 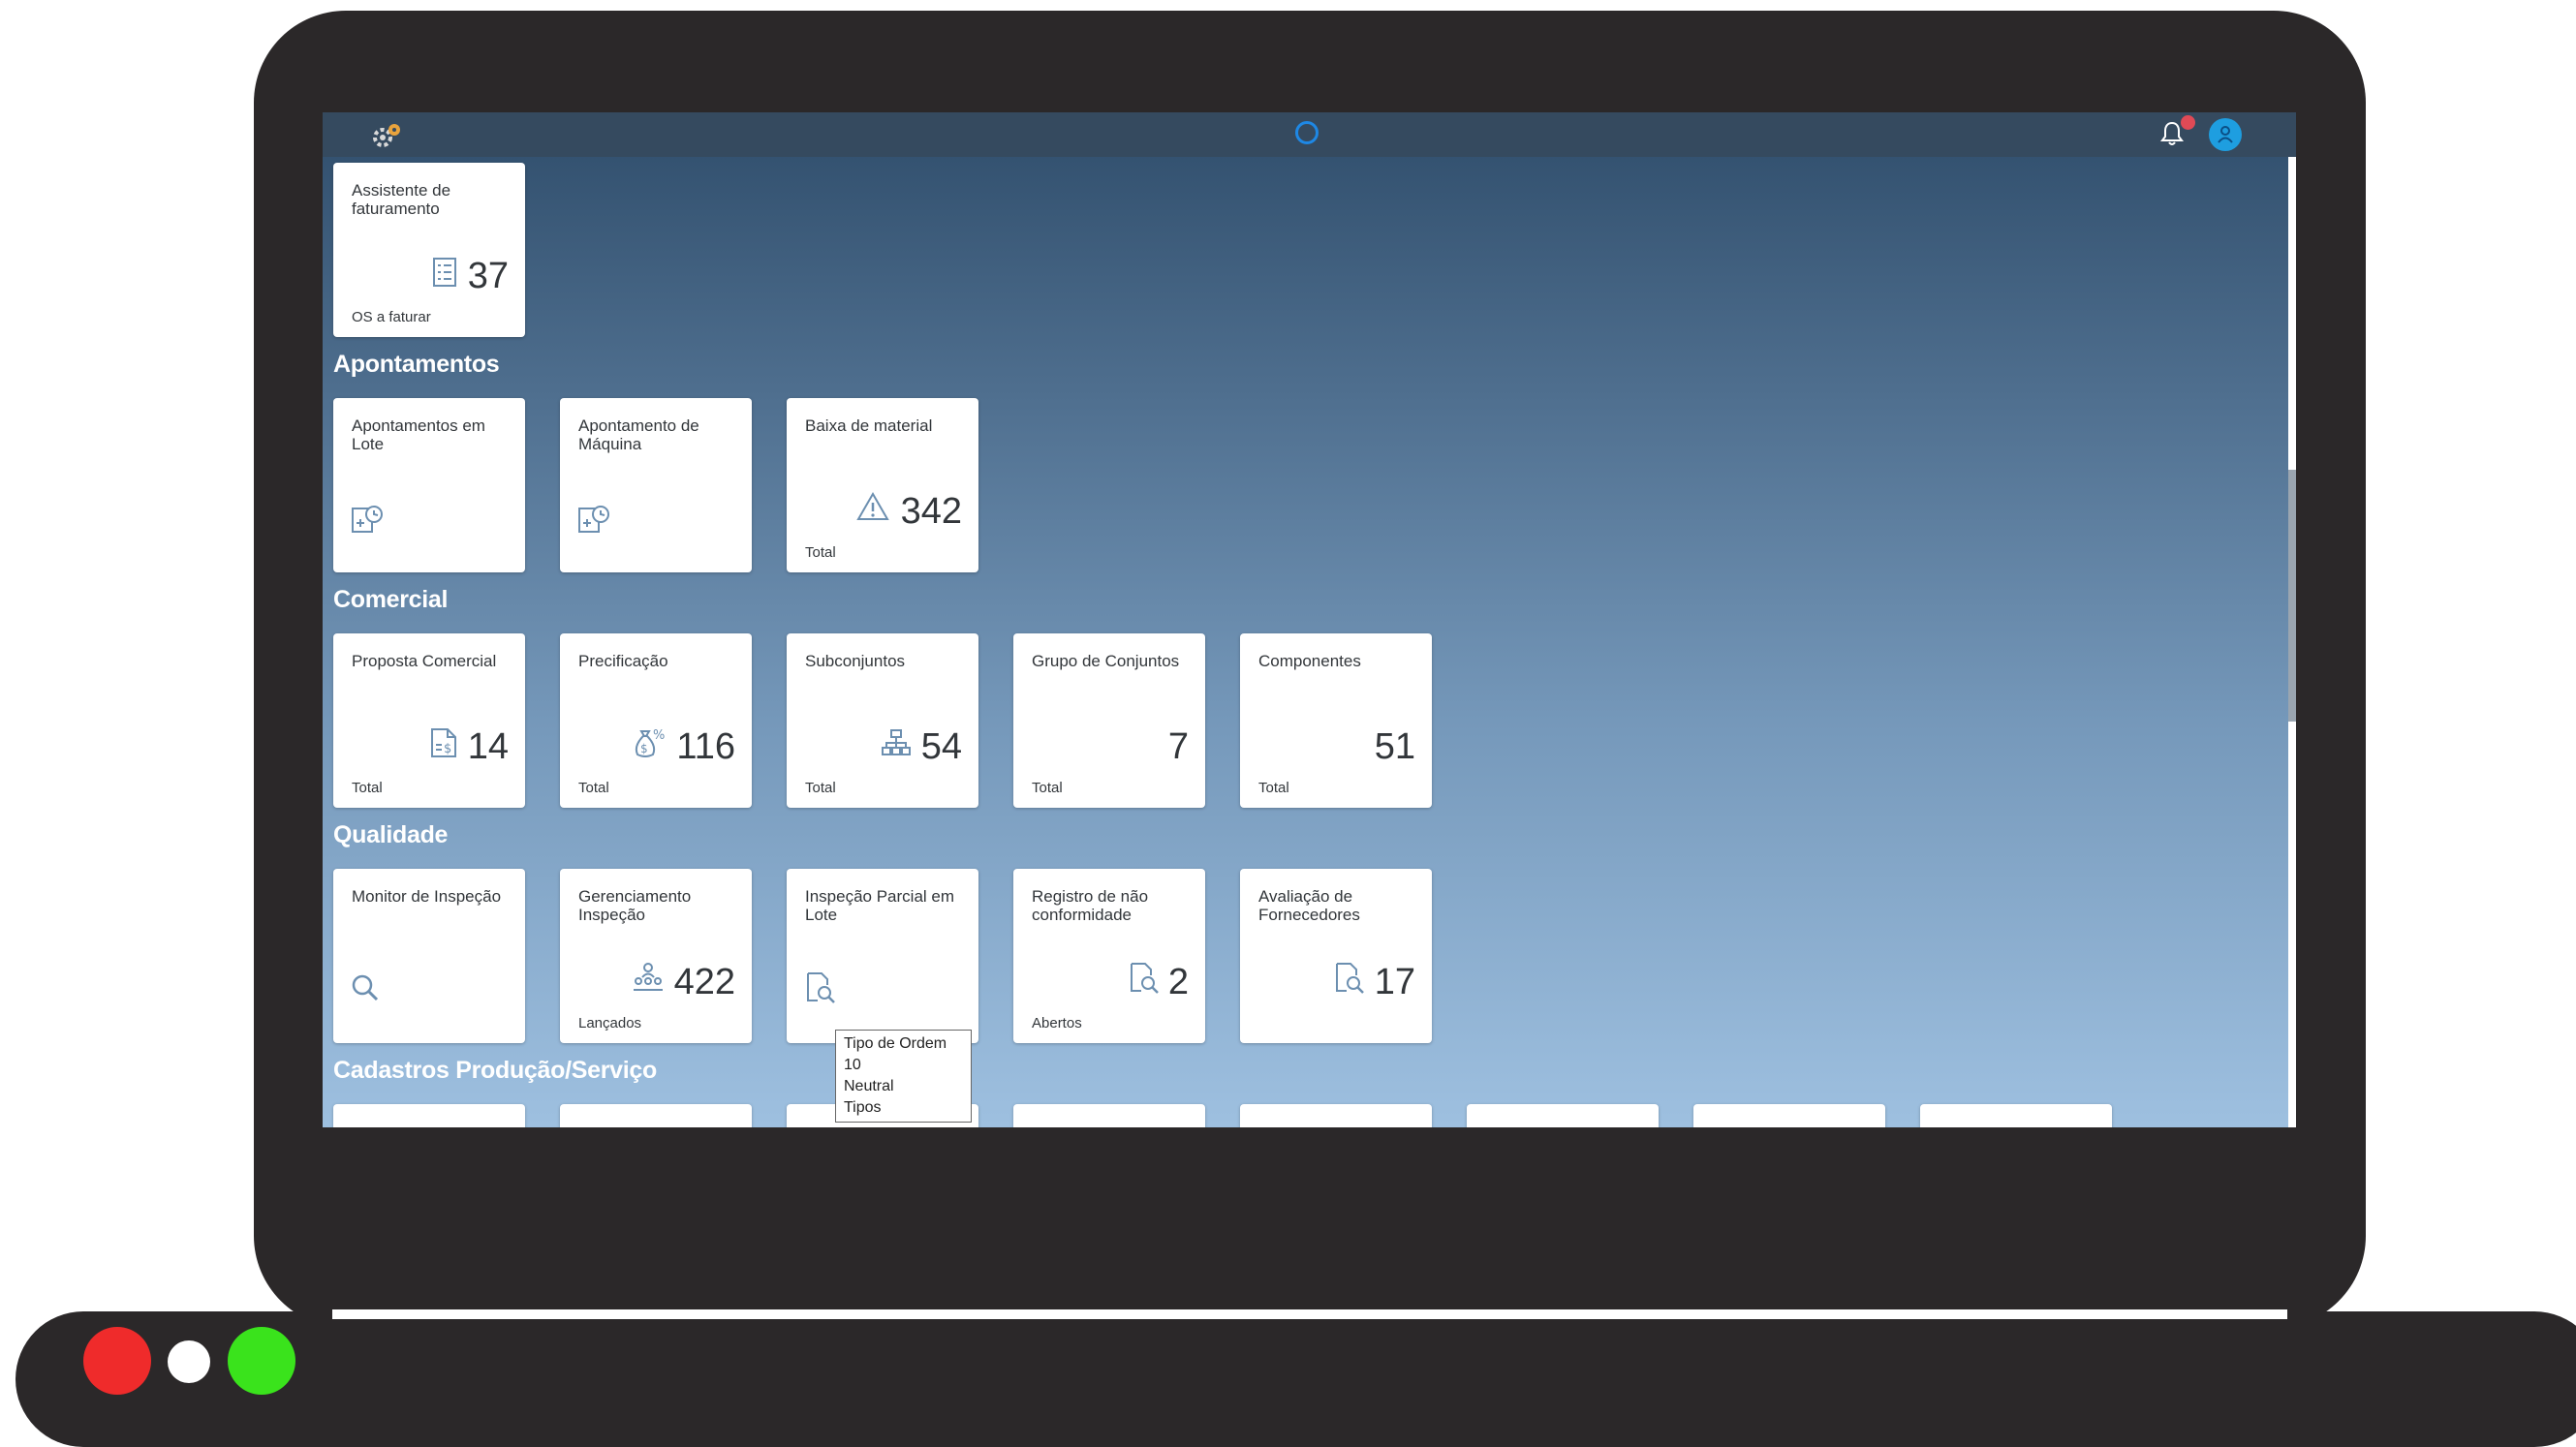 What do you see at coordinates (656, 721) in the screenshot?
I see `tile-precificacao: Precificação $% 116 Total` at bounding box center [656, 721].